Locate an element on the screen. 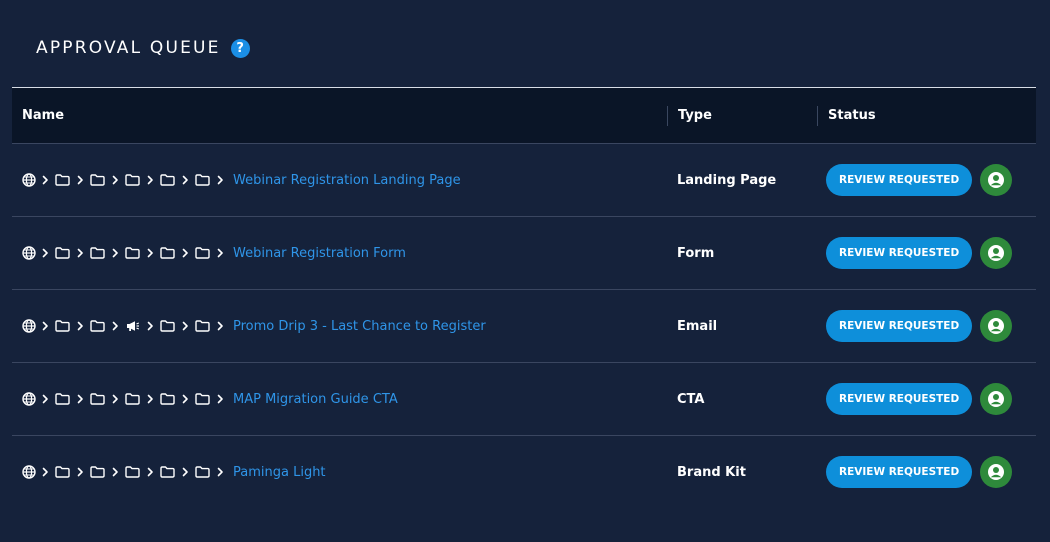 The image size is (1050, 542). asset-link: Webinar Registration Form is located at coordinates (319, 253).